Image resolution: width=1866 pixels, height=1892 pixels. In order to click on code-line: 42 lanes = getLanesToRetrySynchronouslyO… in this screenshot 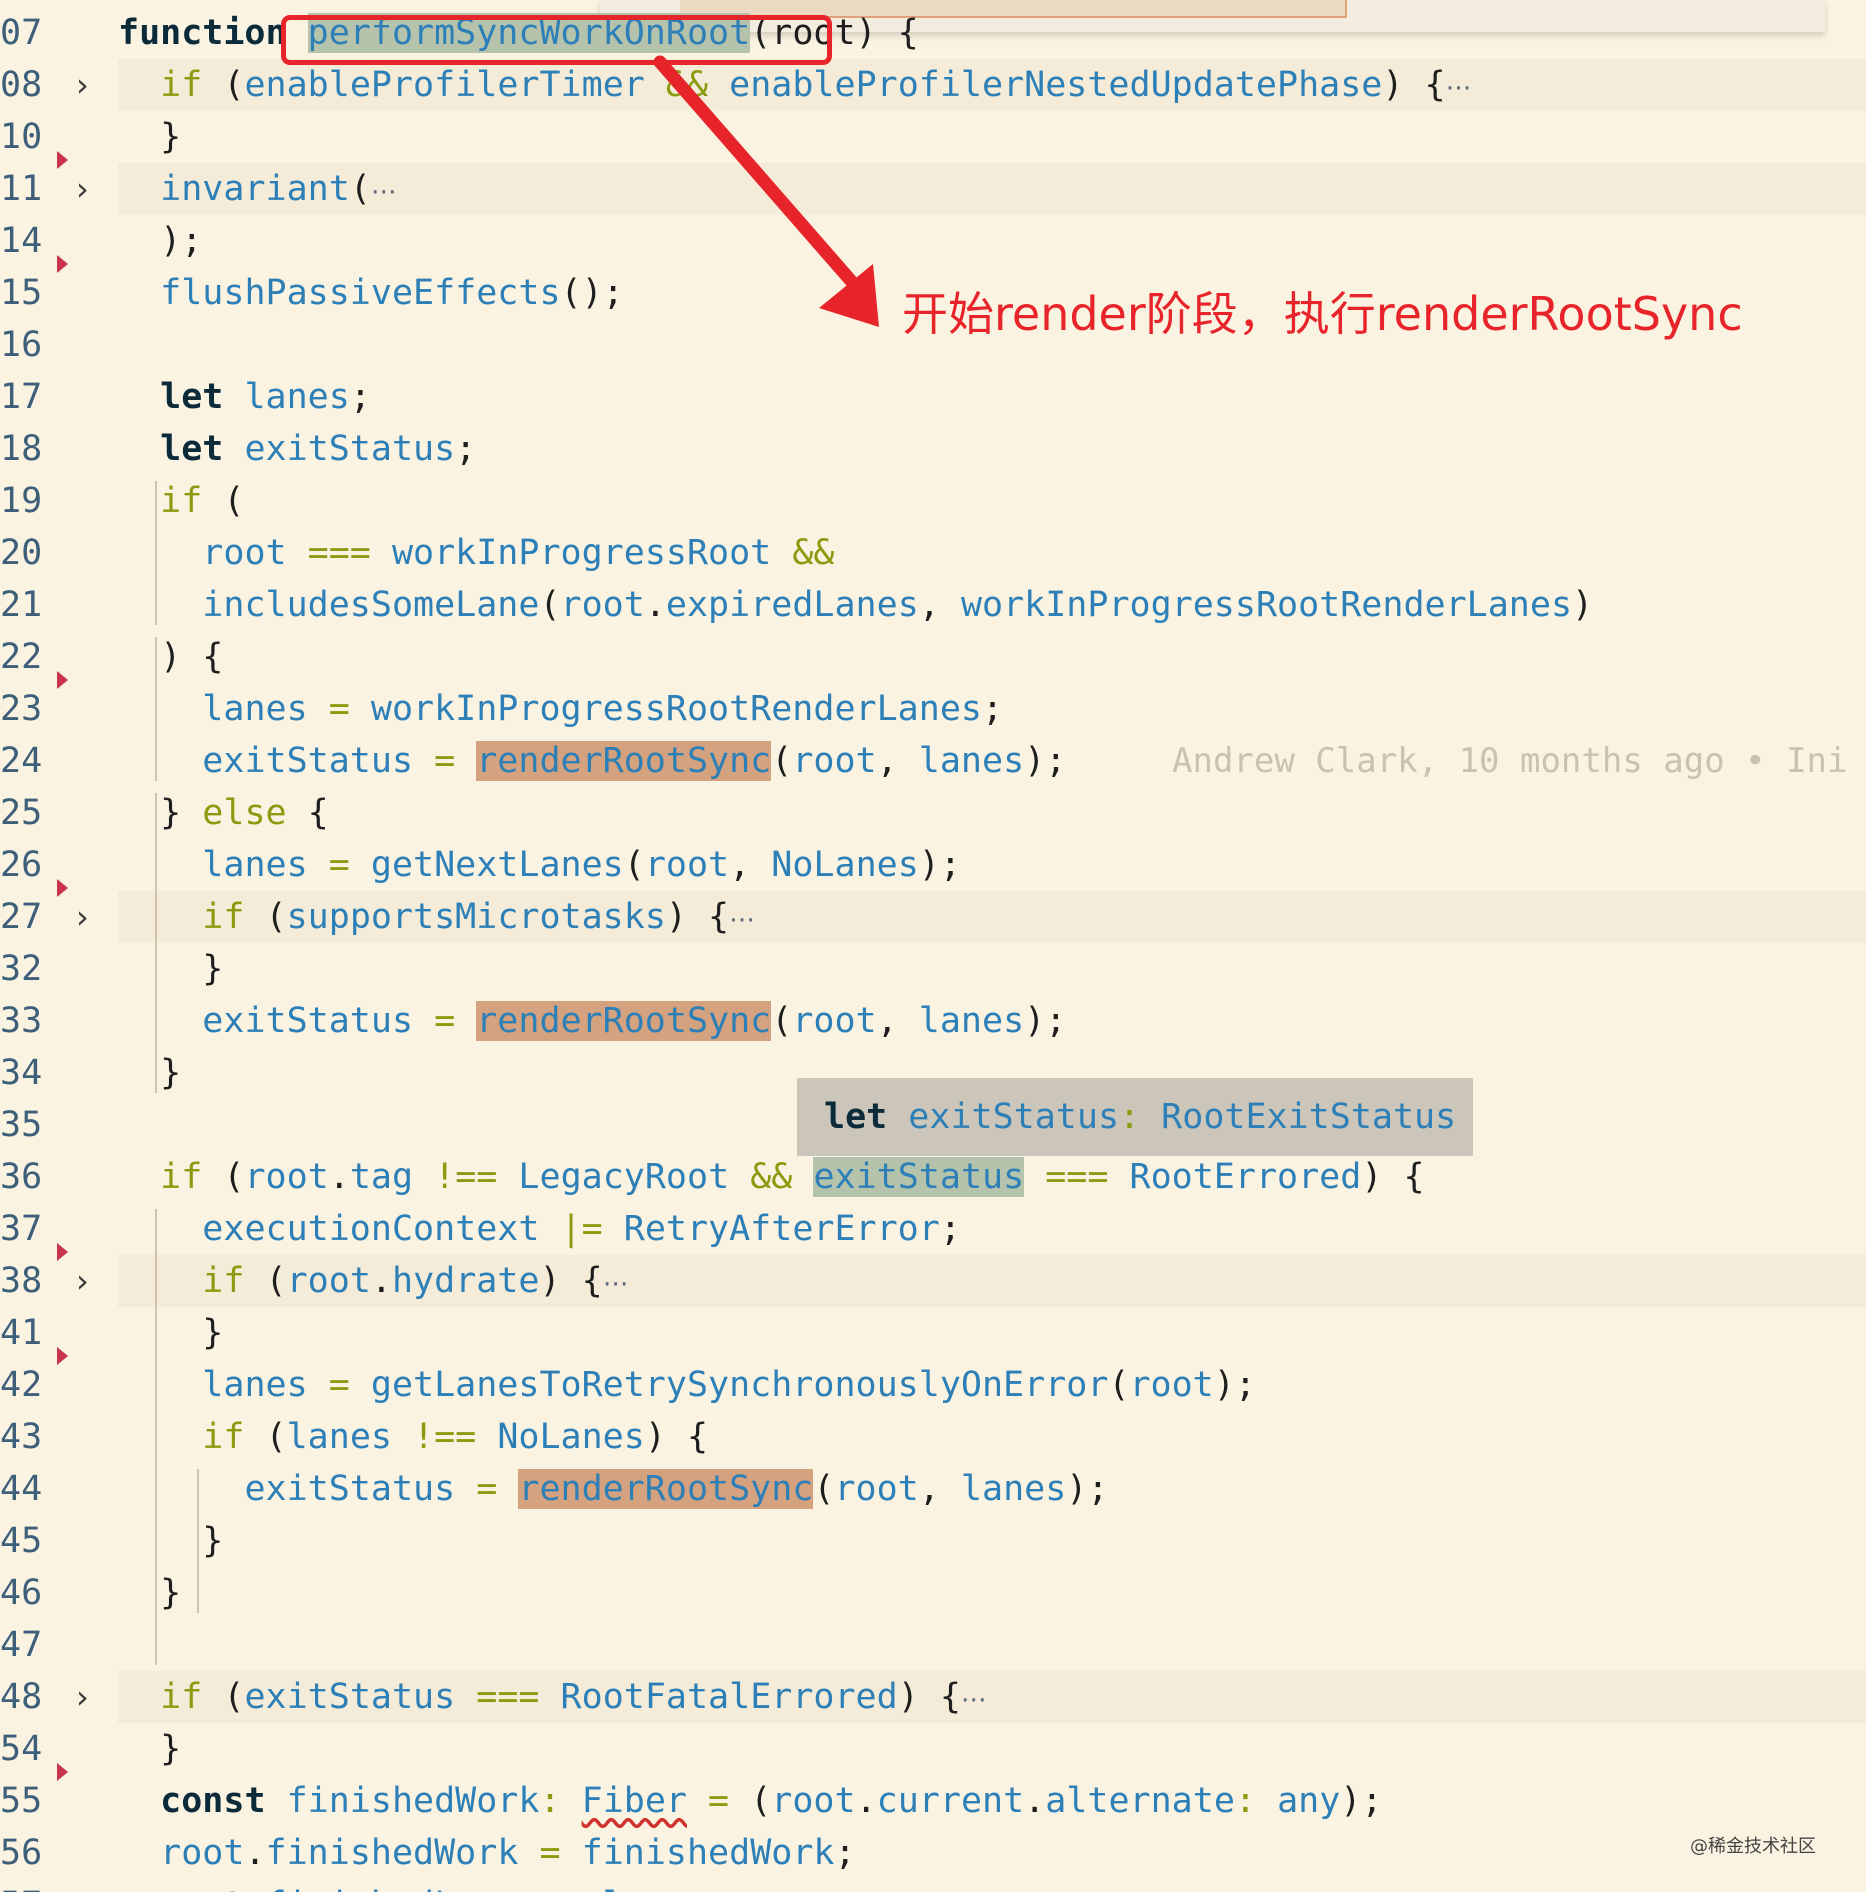, I will do `click(933, 1379)`.